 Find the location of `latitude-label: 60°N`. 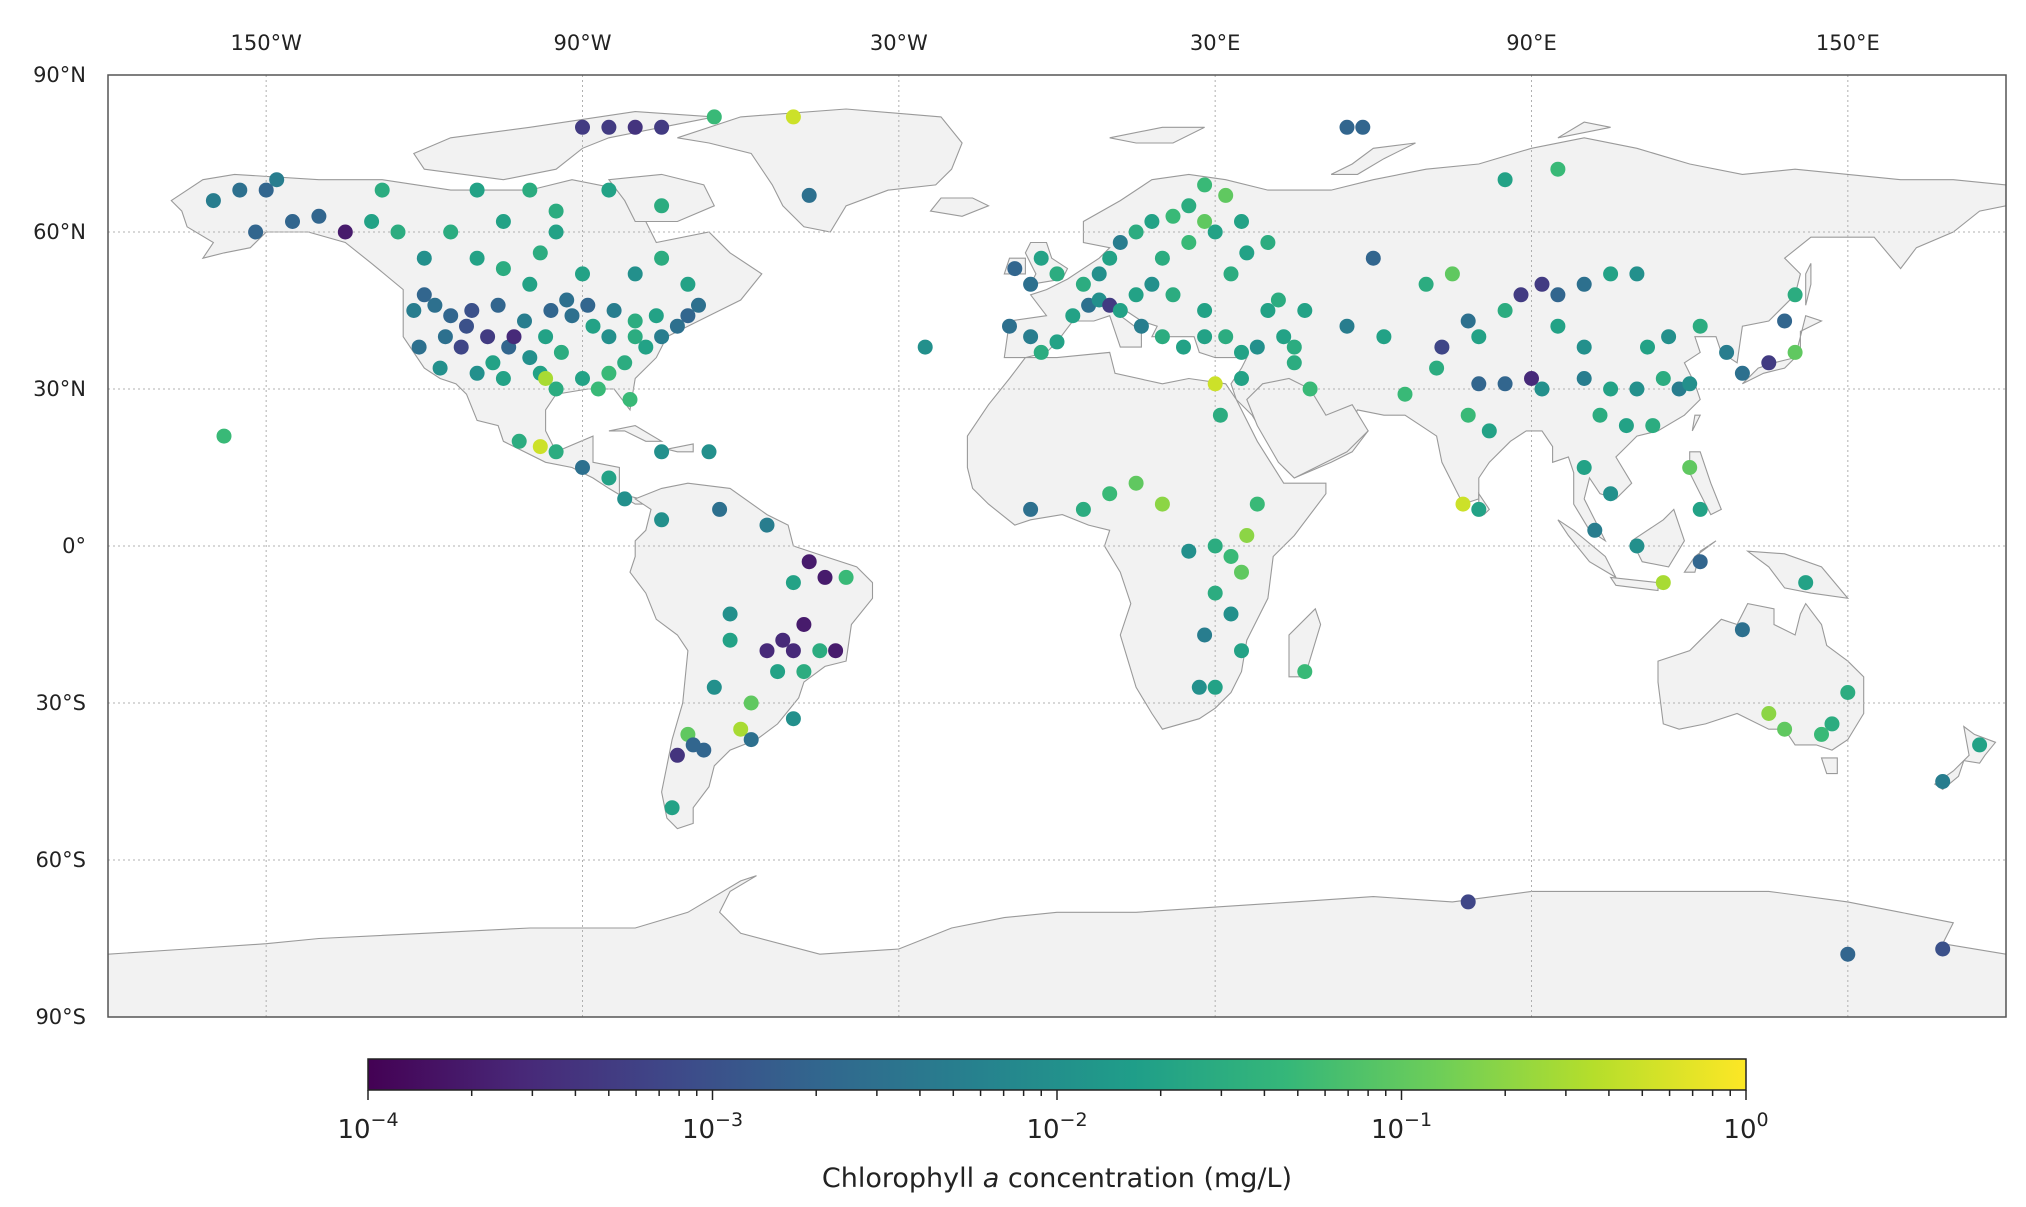

latitude-label: 60°N is located at coordinates (59, 232).